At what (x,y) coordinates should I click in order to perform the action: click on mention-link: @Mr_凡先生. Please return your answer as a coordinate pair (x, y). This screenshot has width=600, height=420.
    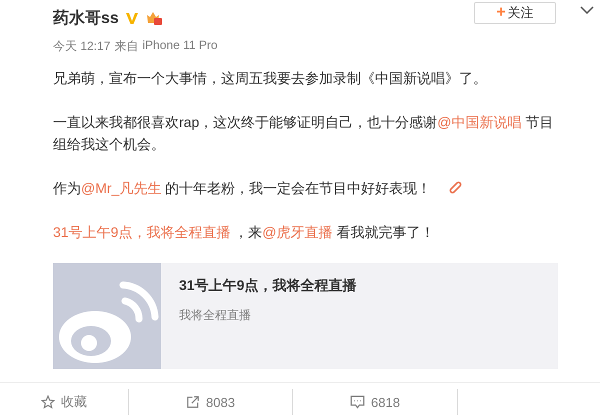
    Looking at the image, I should click on (121, 188).